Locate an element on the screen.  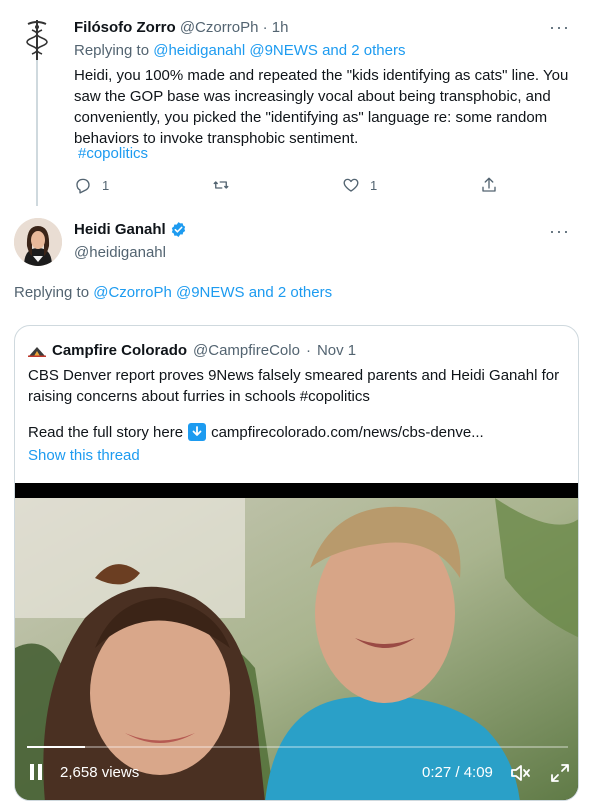
hashtag-link: #copolitics is located at coordinates (113, 153).